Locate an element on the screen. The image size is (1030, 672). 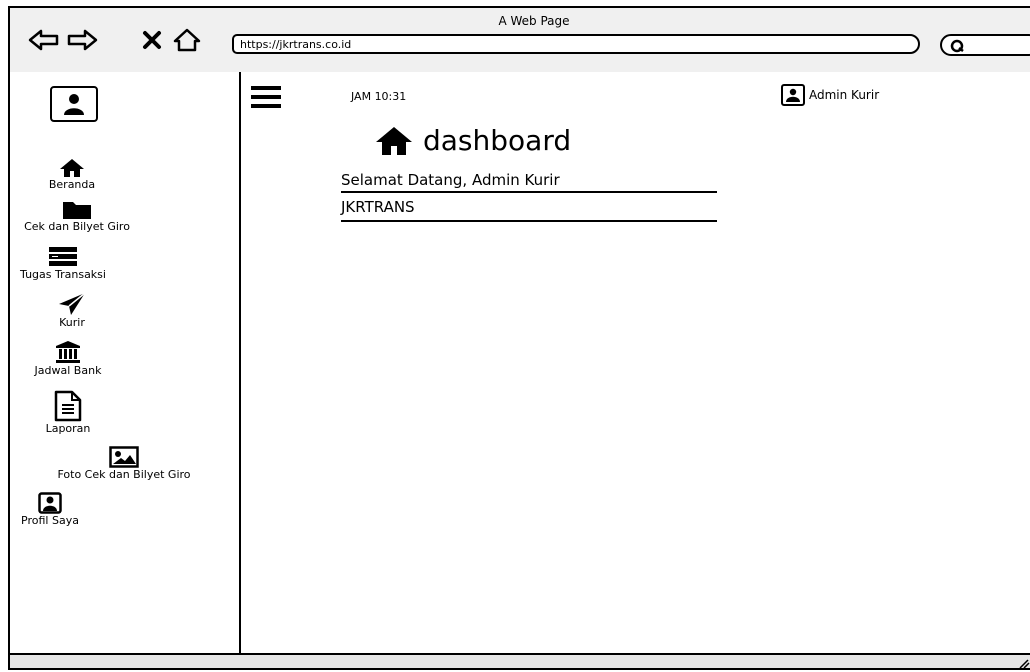
page-title-text: dashboard is located at coordinates (497, 140).